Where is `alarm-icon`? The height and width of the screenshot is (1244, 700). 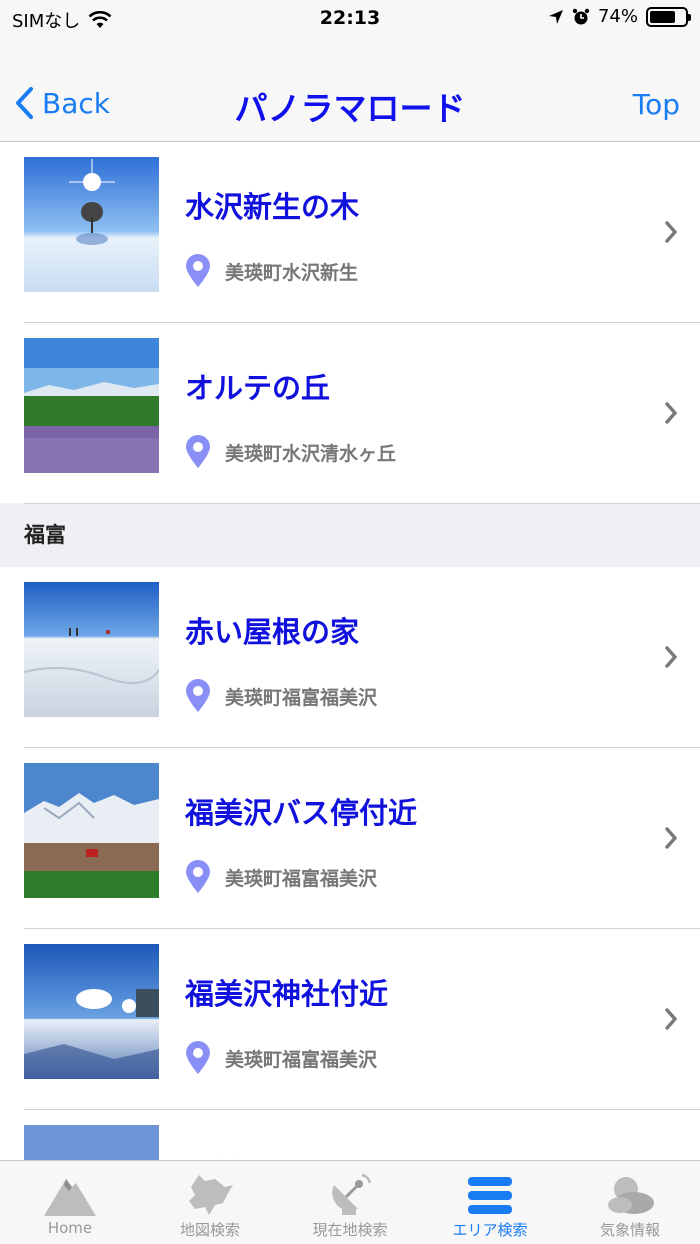 alarm-icon is located at coordinates (581, 16).